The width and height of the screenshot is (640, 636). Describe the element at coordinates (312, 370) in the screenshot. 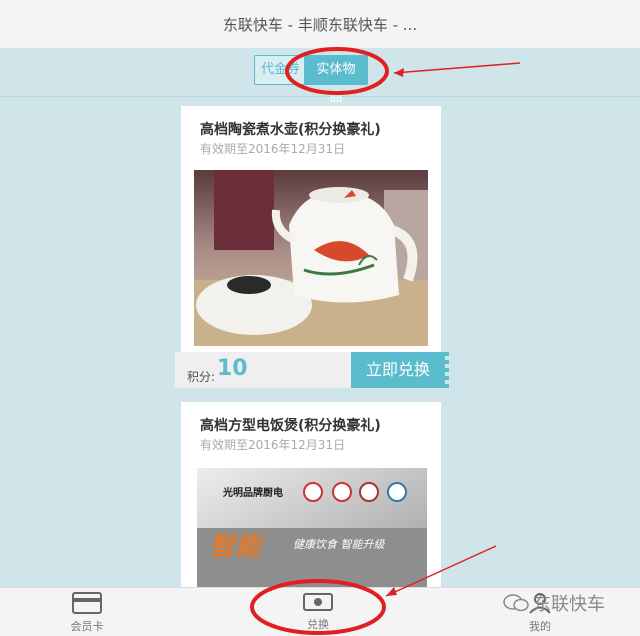

I see `redeem-bar: 积分: 10 立即兑换` at that location.